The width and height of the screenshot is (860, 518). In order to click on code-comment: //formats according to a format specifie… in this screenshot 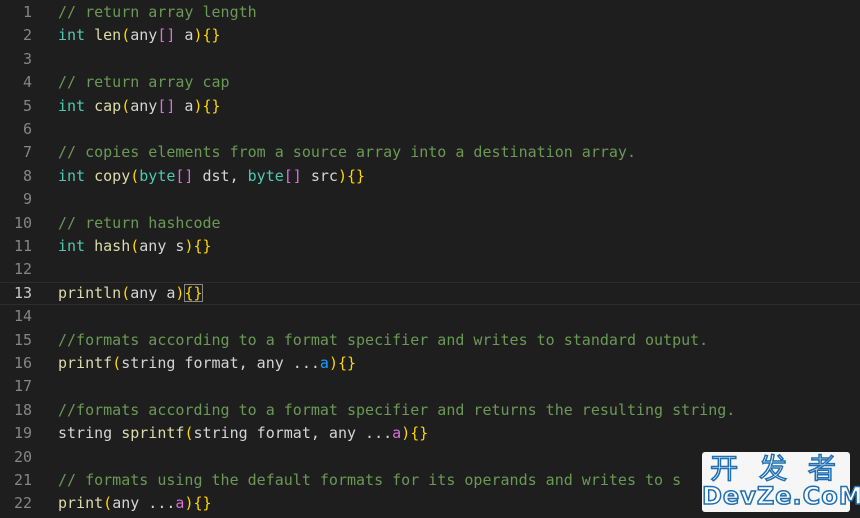, I will do `click(383, 339)`.